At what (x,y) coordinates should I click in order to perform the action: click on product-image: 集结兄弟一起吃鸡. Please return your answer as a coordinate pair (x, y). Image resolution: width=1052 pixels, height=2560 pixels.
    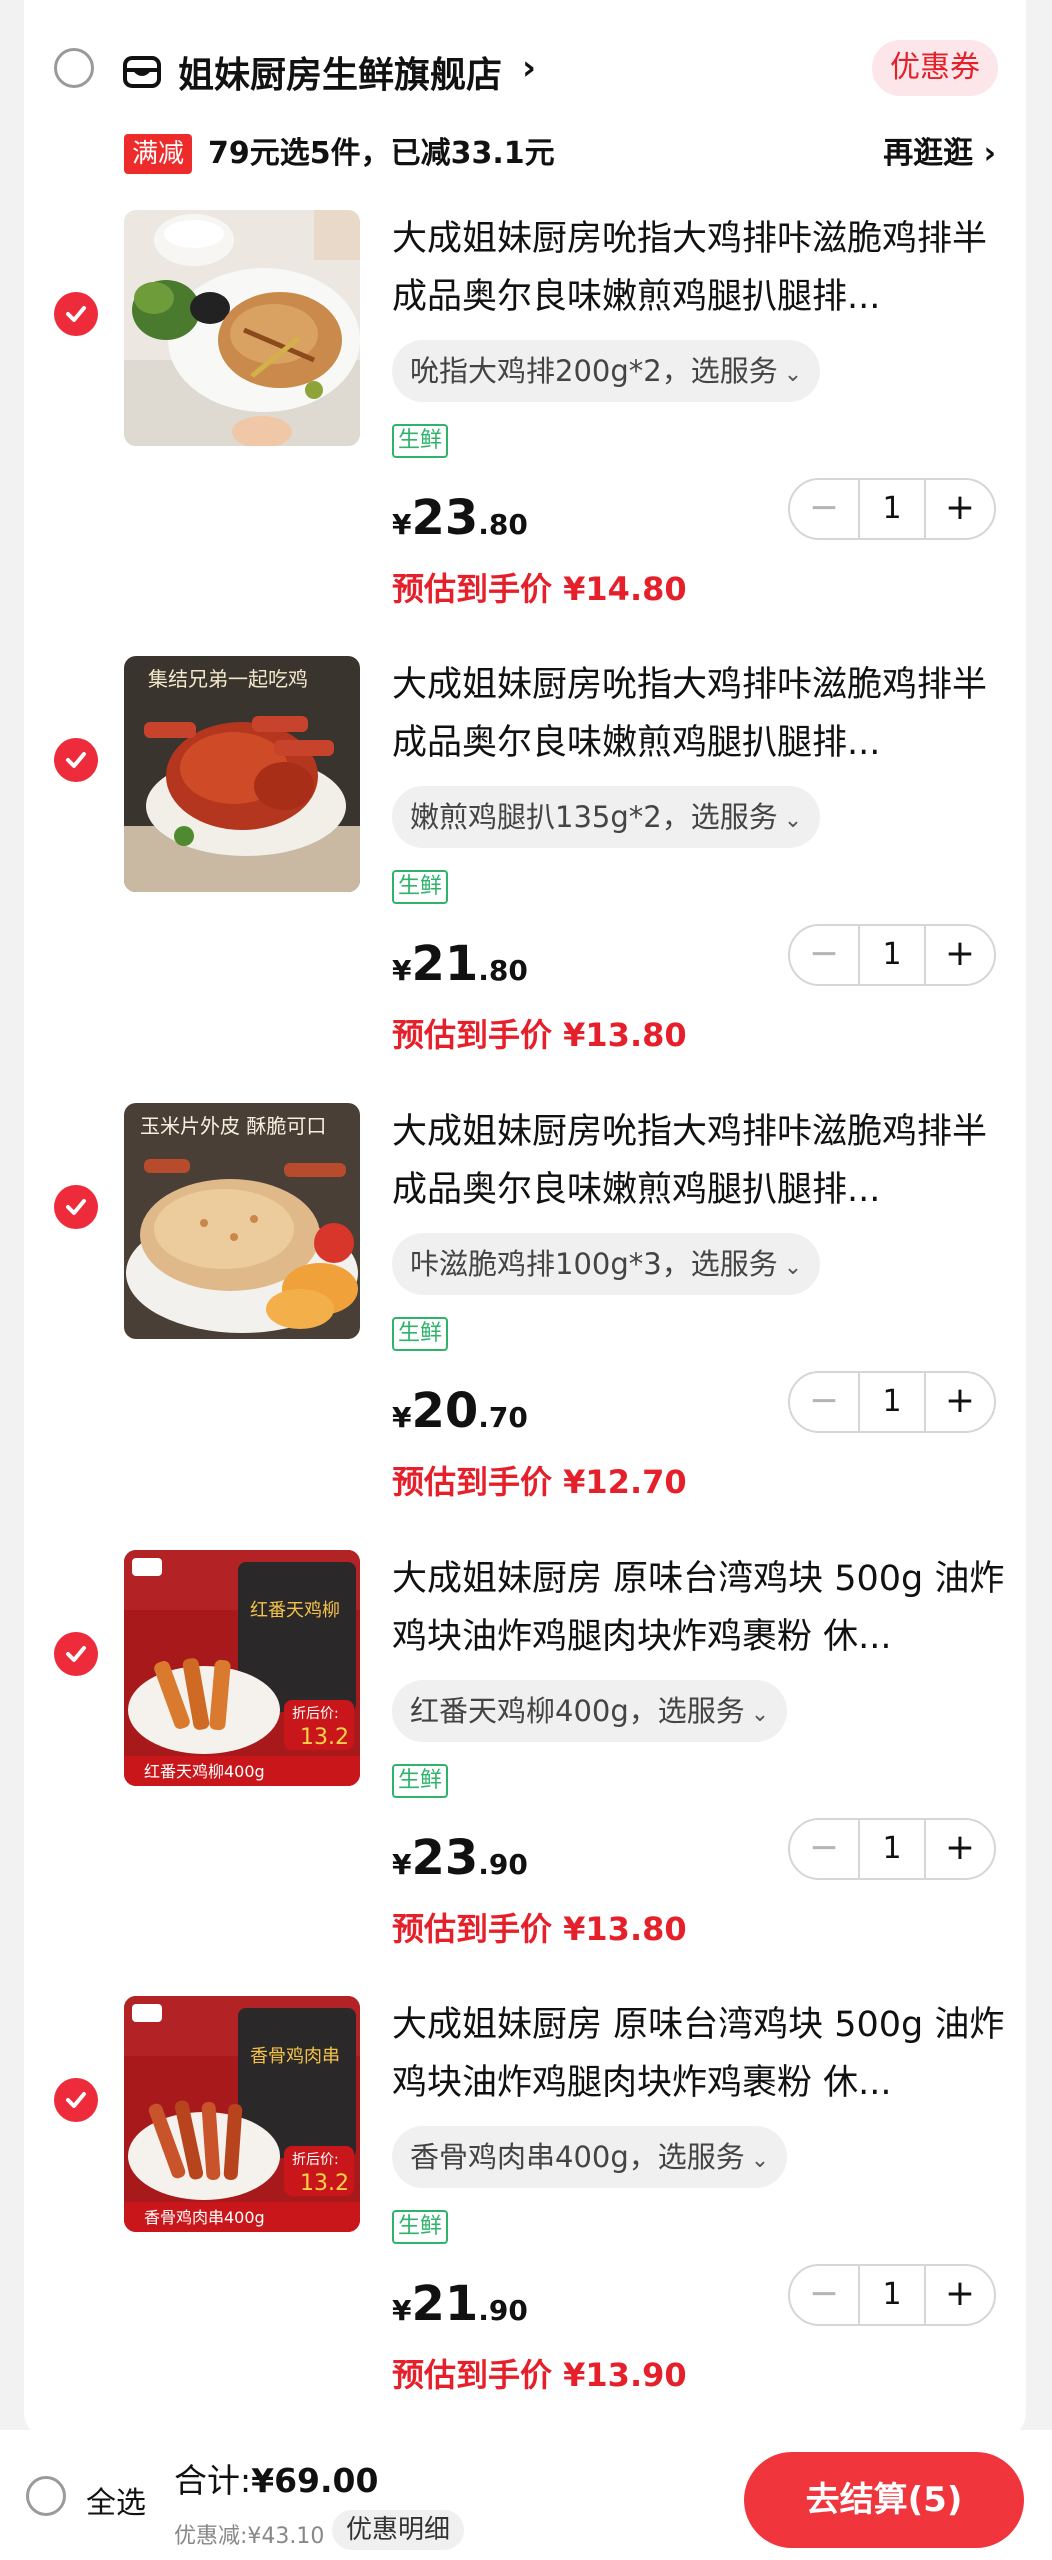
    Looking at the image, I should click on (242, 774).